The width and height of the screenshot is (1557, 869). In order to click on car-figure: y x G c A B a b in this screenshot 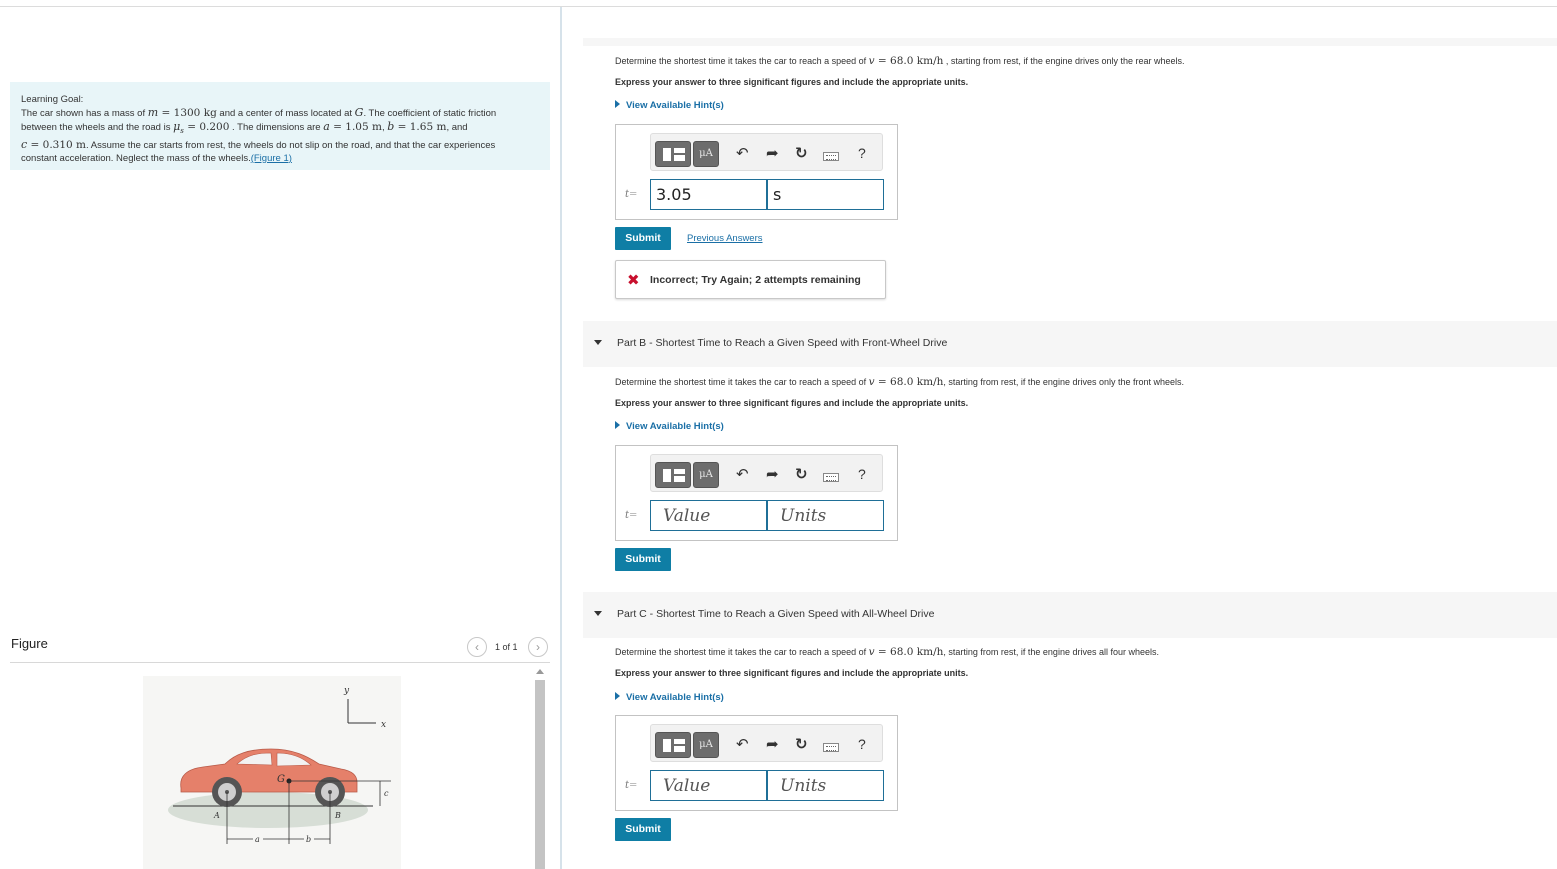, I will do `click(272, 772)`.